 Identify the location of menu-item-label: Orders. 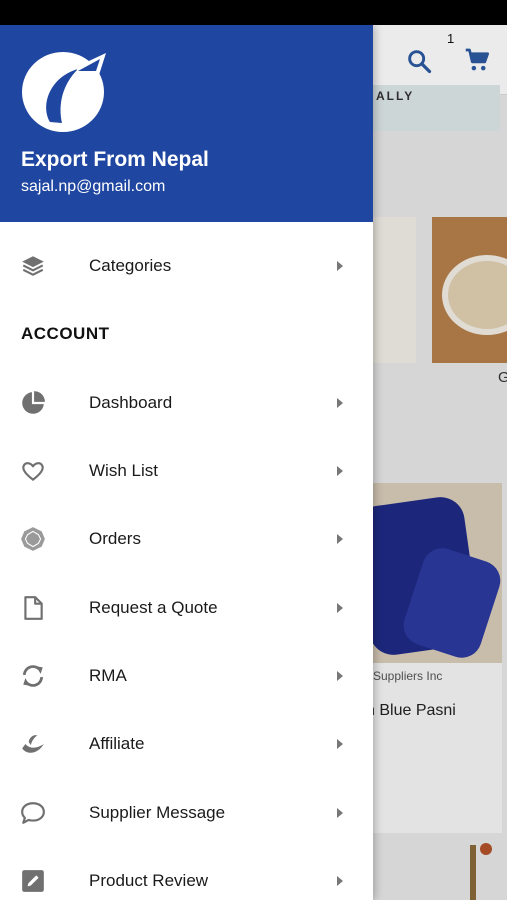
(115, 538).